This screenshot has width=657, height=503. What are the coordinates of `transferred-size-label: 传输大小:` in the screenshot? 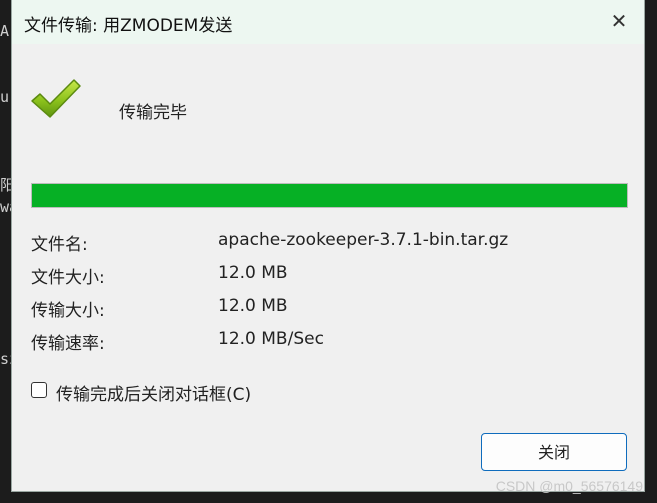 It's located at (68, 311).